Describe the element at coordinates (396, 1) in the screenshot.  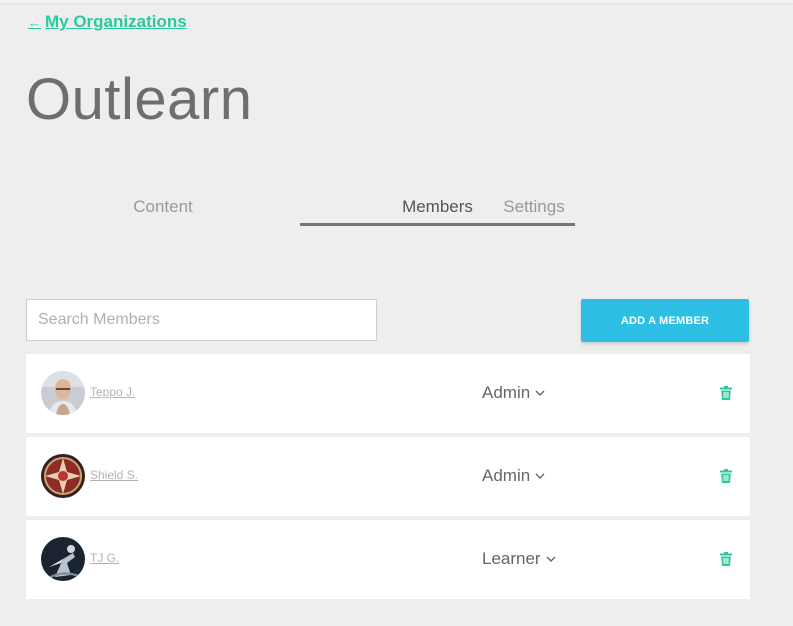
I see `top-bar` at that location.